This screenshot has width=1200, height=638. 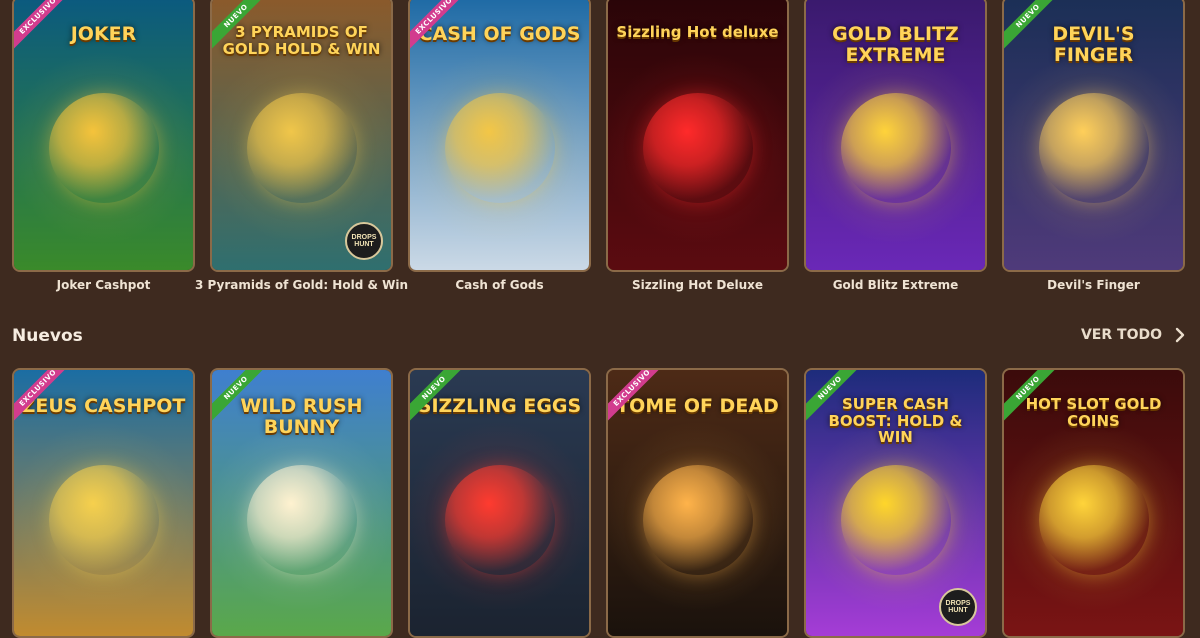 What do you see at coordinates (697, 406) in the screenshot?
I see `game-logo: TOME OF DEAD` at bounding box center [697, 406].